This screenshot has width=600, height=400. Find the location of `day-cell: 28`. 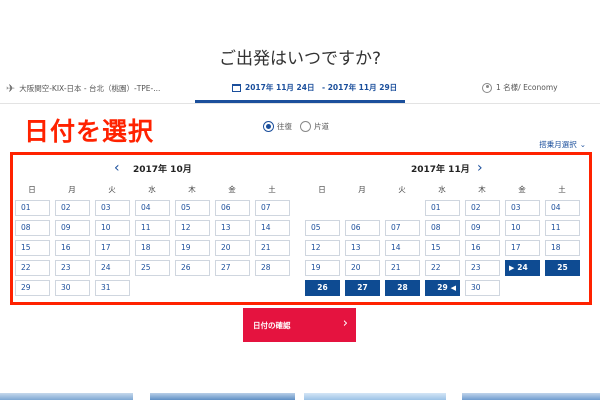

day-cell: 28 is located at coordinates (272, 268).